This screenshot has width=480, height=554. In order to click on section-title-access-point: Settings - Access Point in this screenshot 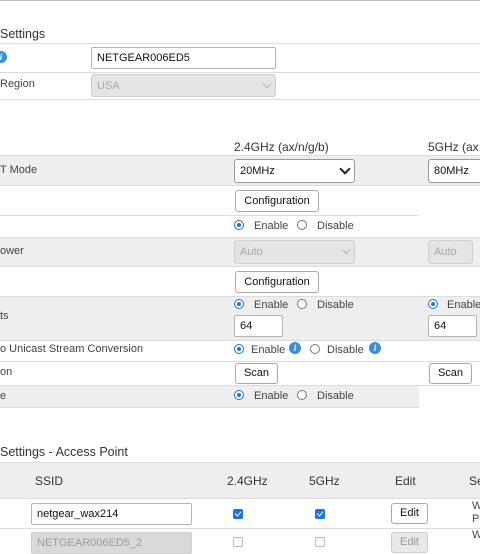, I will do `click(64, 452)`.